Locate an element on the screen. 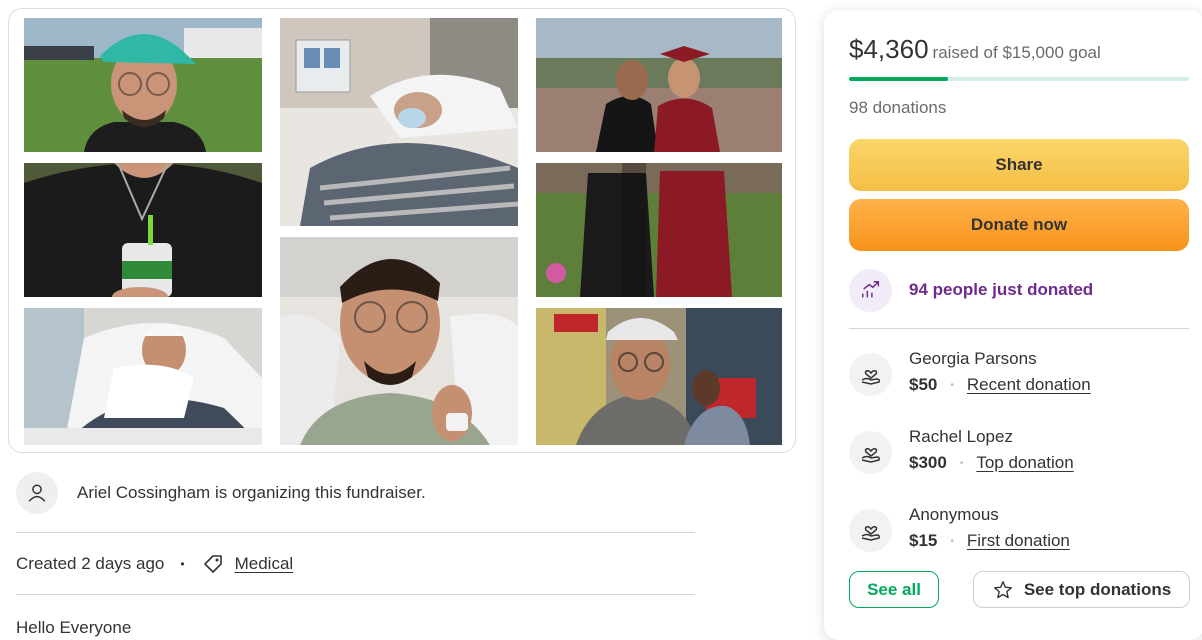  goal-text: raised of $15,000 goal is located at coordinates (1016, 52).